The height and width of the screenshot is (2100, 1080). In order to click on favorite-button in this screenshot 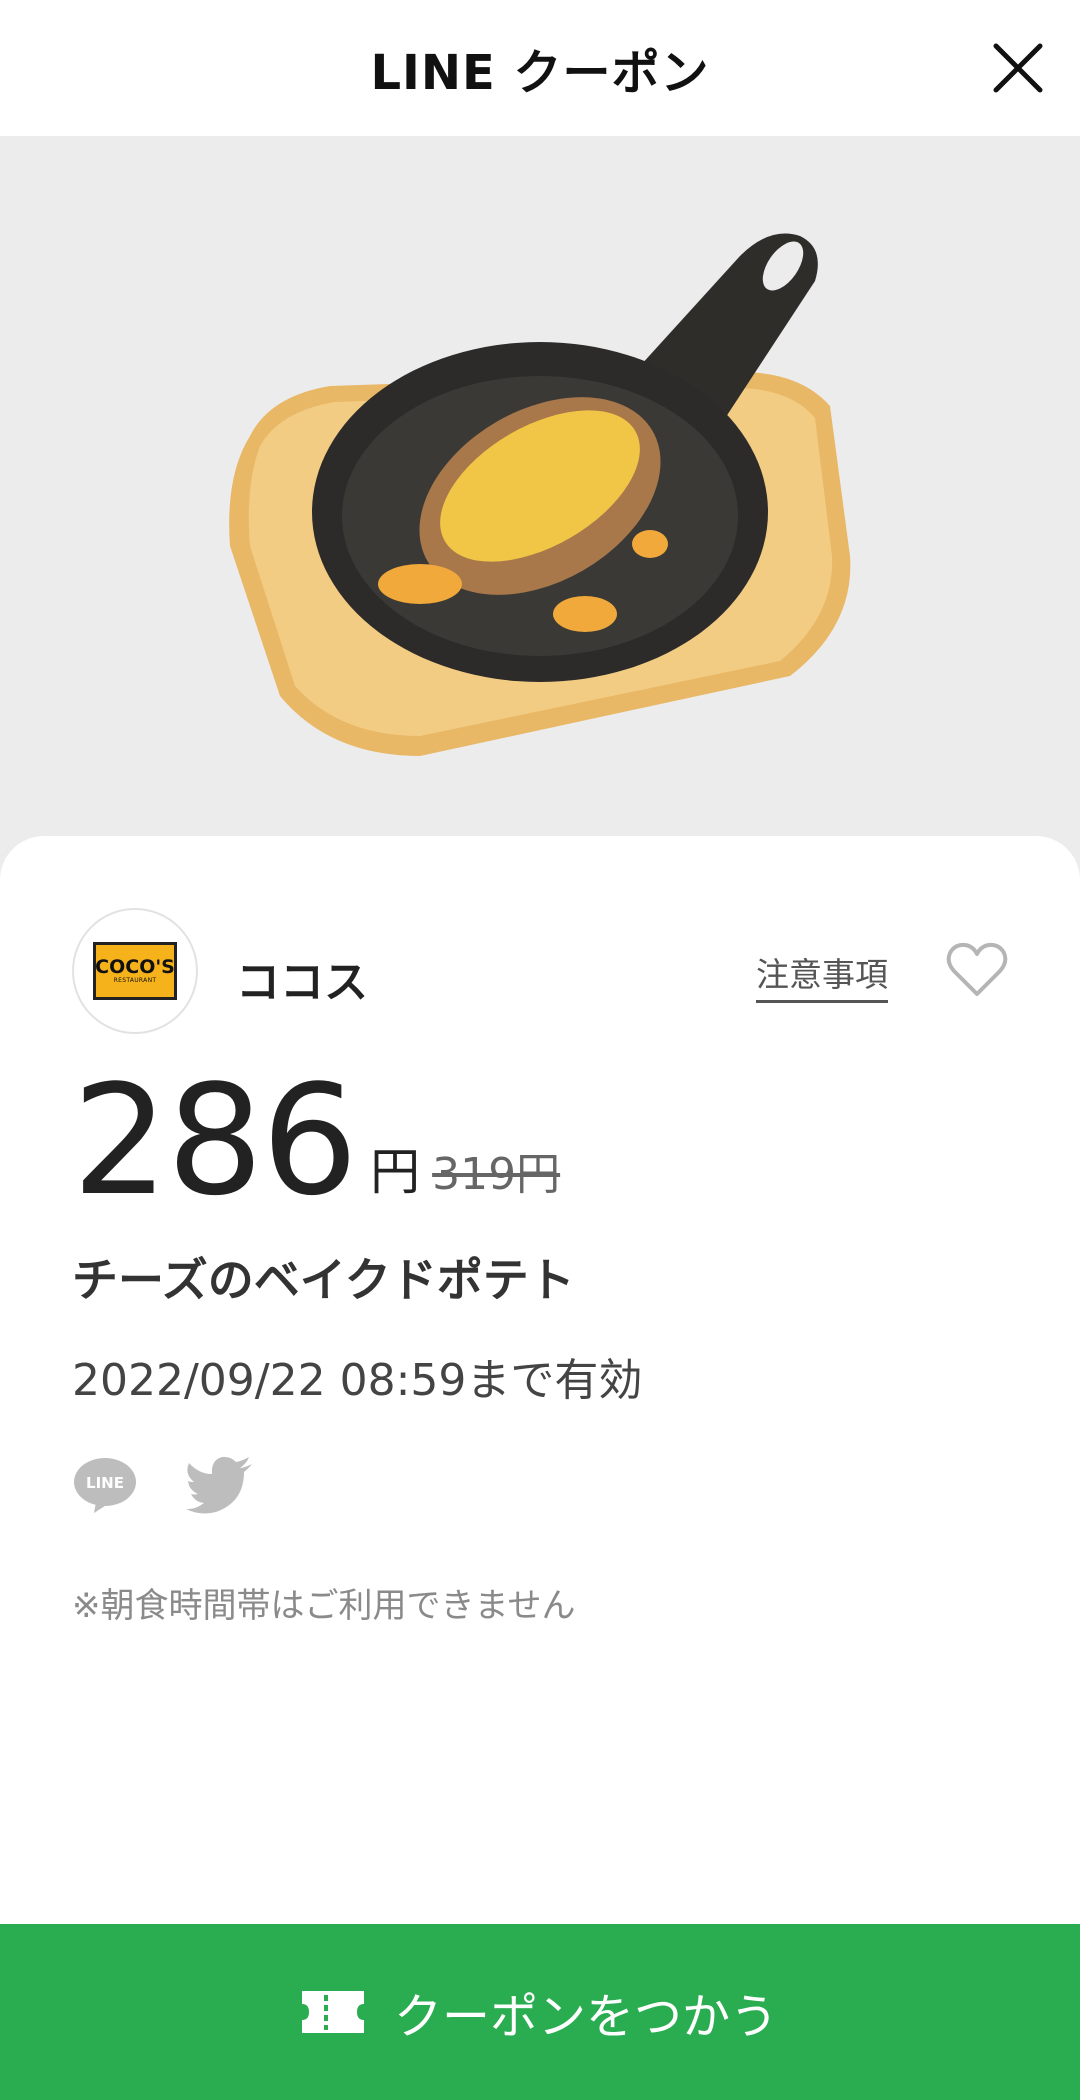, I will do `click(977, 970)`.